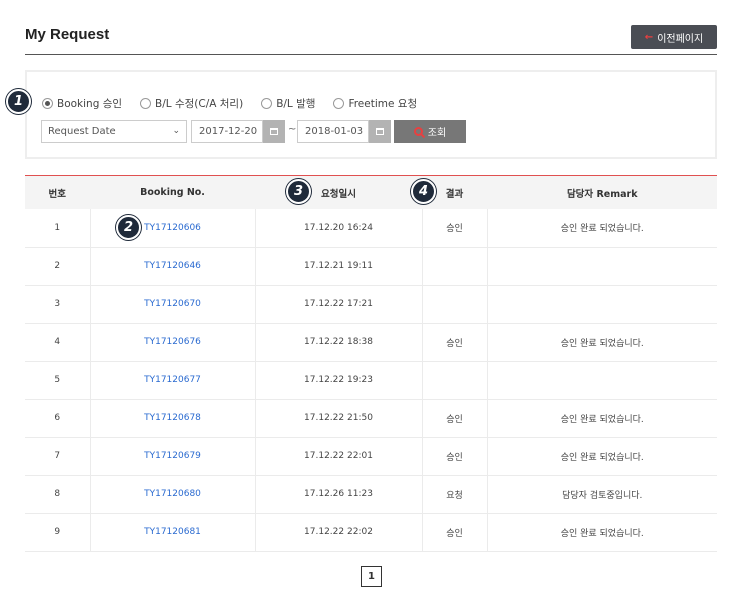  Describe the element at coordinates (371, 114) in the screenshot. I see `filter-panel` at that location.